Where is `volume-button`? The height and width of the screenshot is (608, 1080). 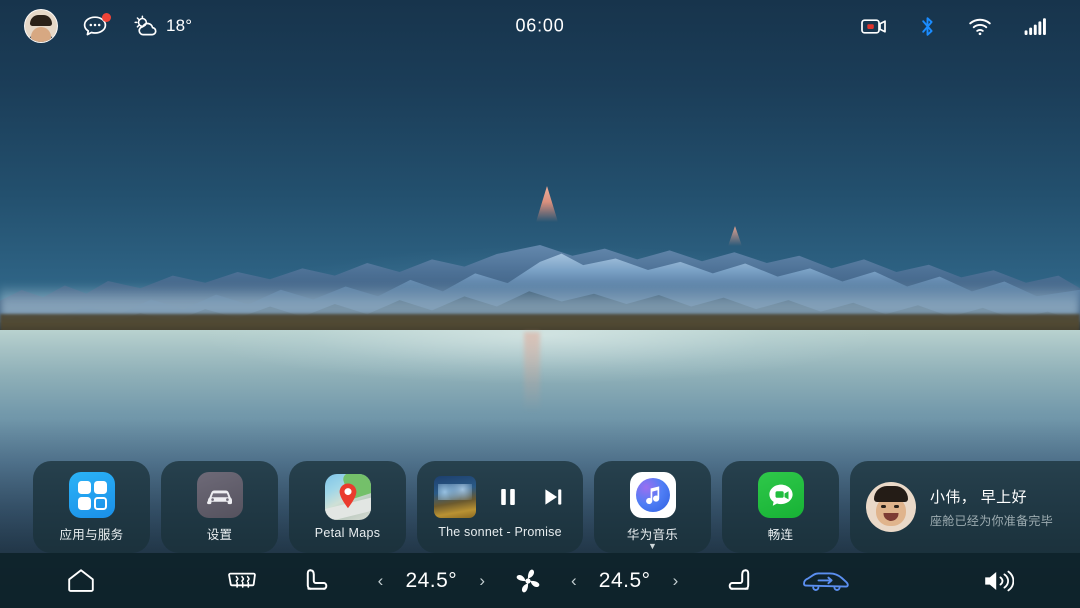
volume-button is located at coordinates (998, 580).